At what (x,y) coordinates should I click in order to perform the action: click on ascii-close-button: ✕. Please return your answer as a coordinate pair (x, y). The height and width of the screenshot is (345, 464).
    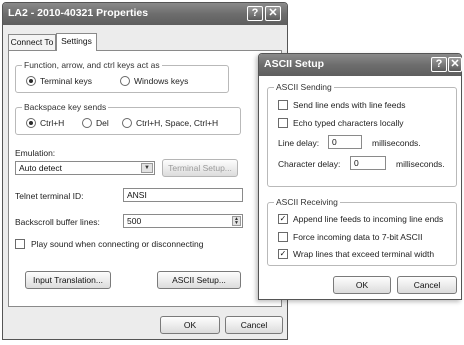
    Looking at the image, I should click on (455, 64).